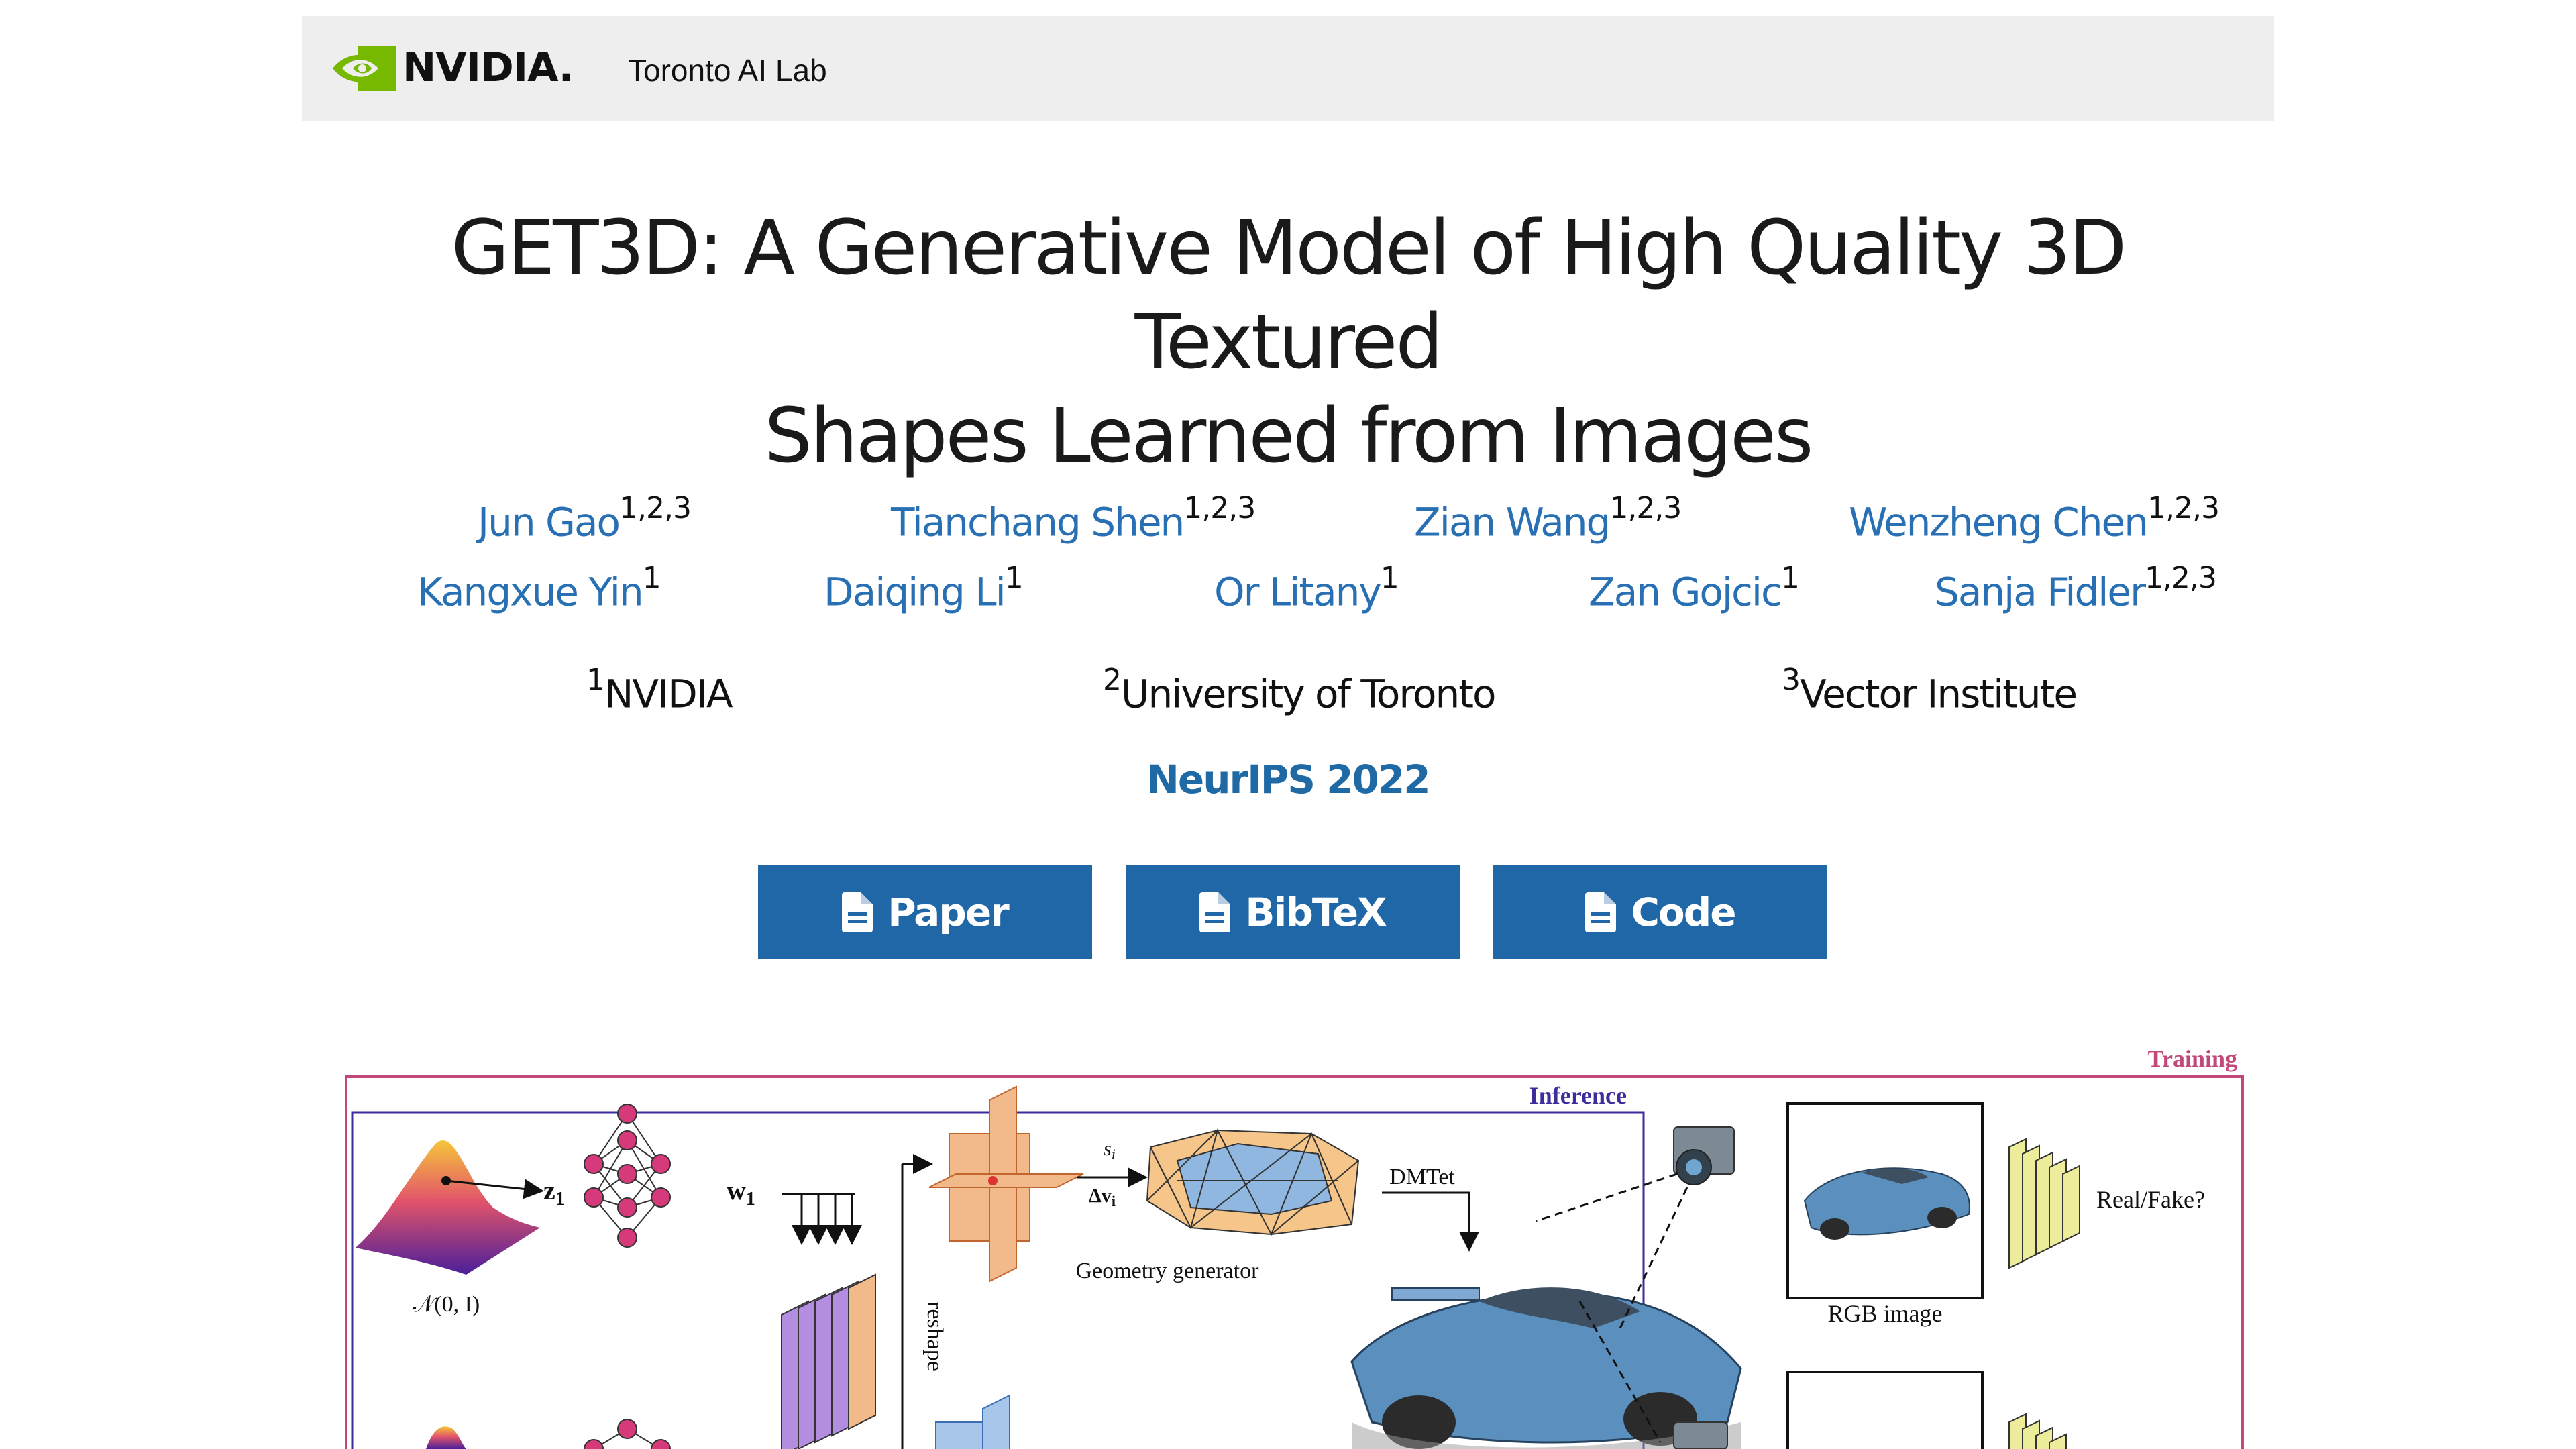  I want to click on style-injection-arrows, so click(827, 1219).